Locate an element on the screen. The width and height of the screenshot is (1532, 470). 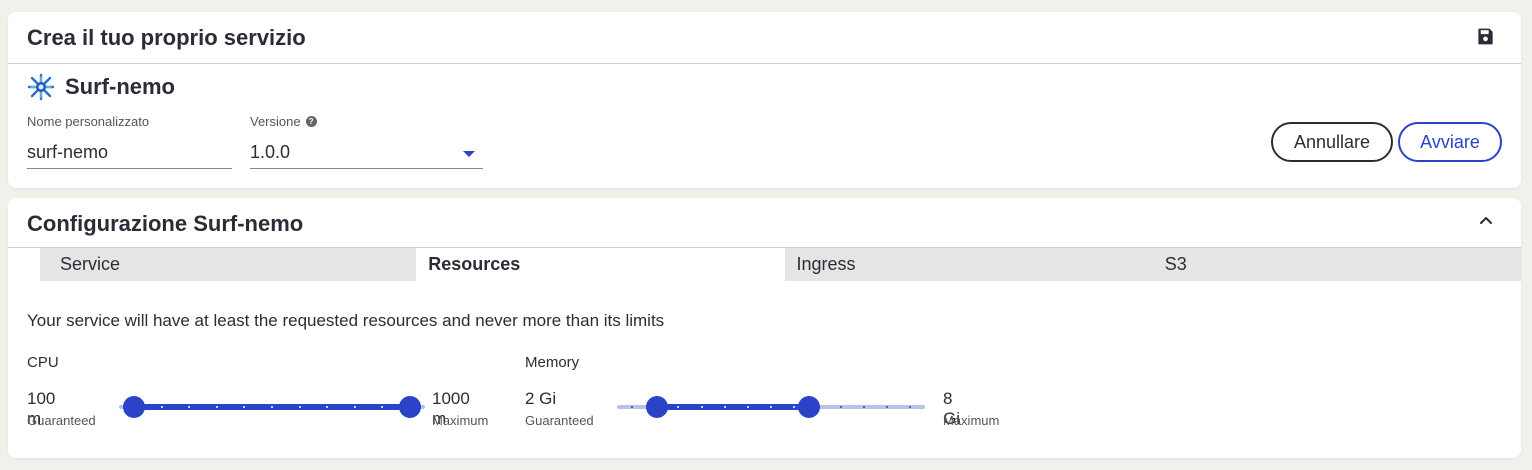
memory-resource: Memory 2 Gi Guaranteed 8 Gi Maximum is located at coordinates (762, 391).